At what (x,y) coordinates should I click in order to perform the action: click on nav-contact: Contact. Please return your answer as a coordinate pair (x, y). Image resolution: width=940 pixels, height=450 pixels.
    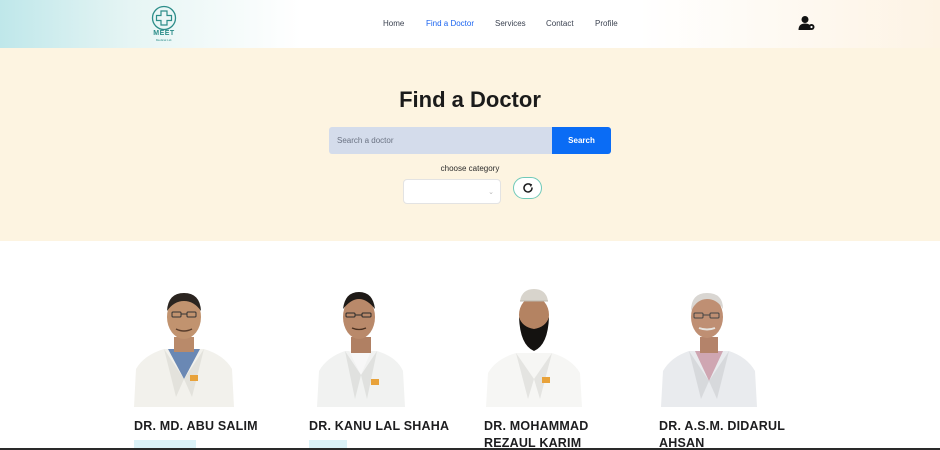
    Looking at the image, I should click on (560, 23).